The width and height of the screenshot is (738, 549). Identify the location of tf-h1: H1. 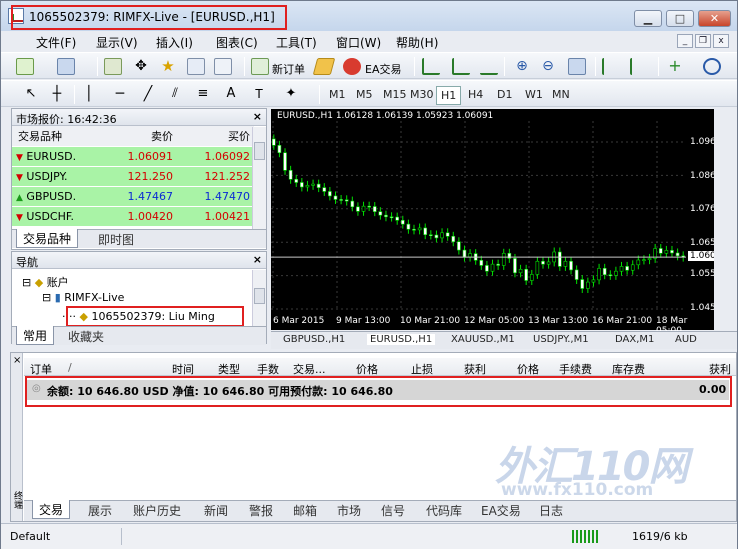
(449, 95).